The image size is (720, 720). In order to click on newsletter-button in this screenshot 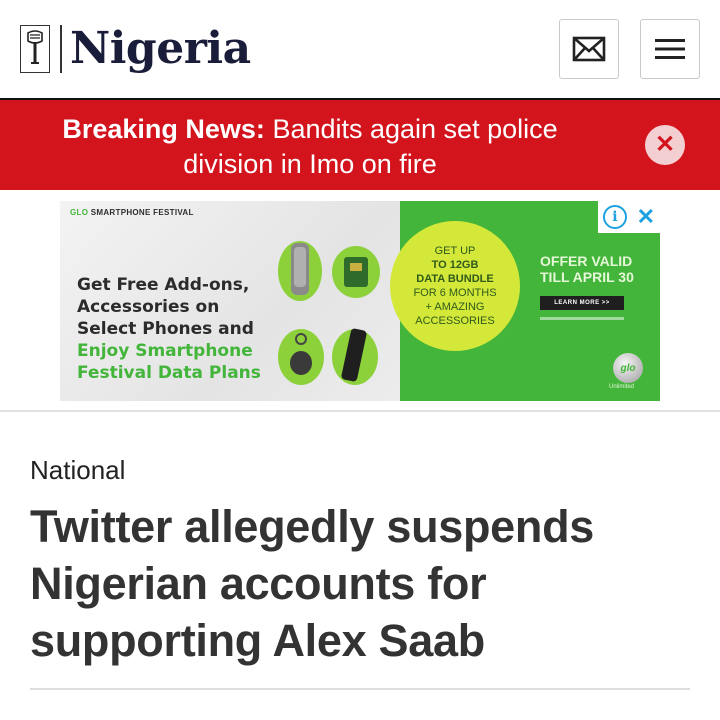, I will do `click(589, 49)`.